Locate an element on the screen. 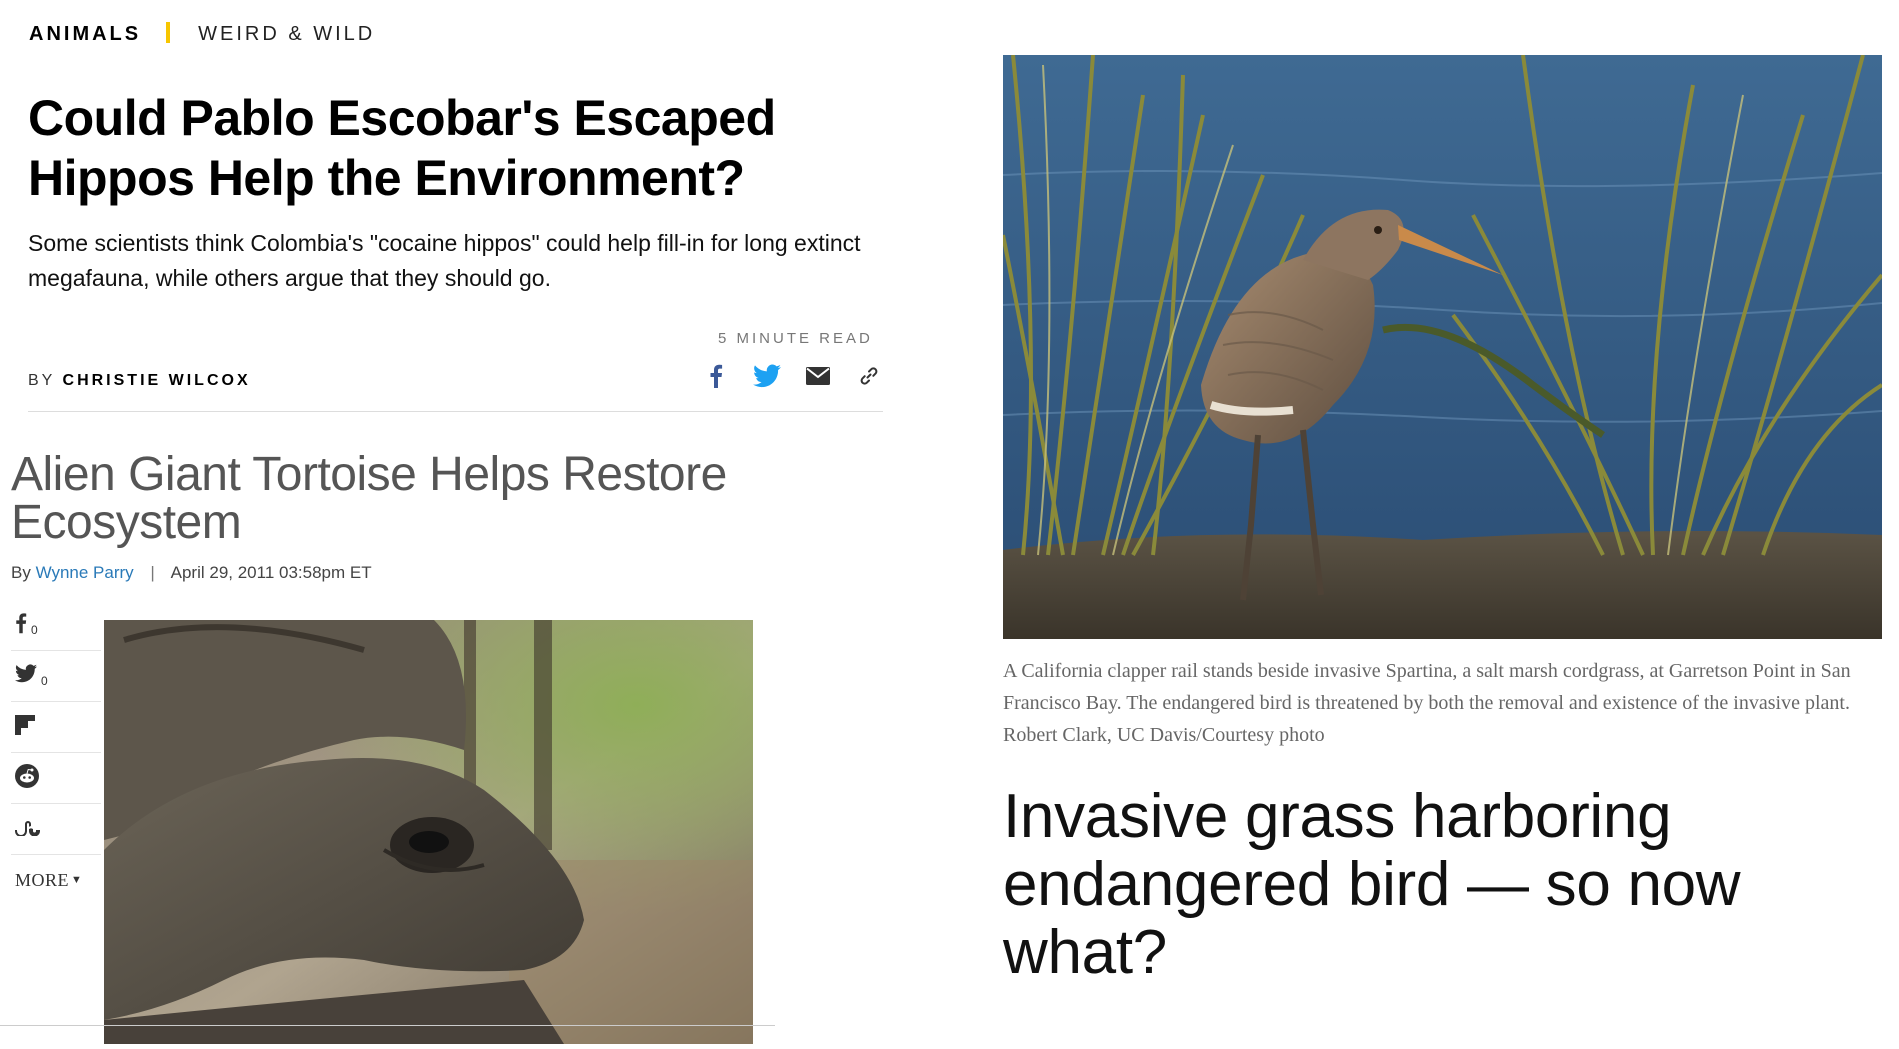 Image resolution: width=1899 pixels, height=1049 pixels. share-bar is located at coordinates (792, 376).